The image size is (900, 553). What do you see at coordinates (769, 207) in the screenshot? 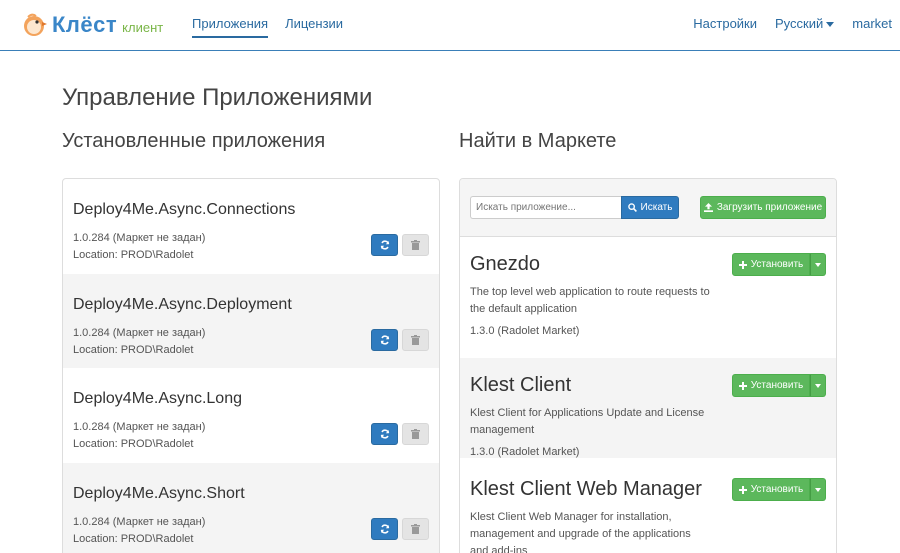
I see `upload-button-label: Загрузить приложение` at bounding box center [769, 207].